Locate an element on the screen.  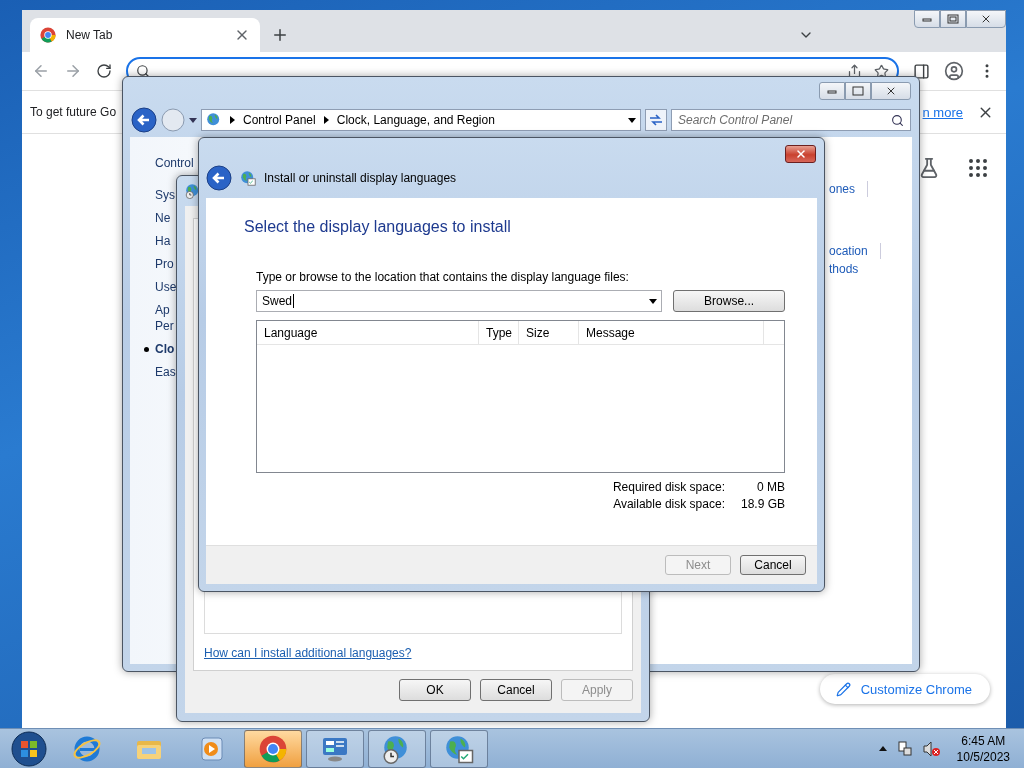
help-link: How can I install additional languages? is located at coordinates (413, 653).